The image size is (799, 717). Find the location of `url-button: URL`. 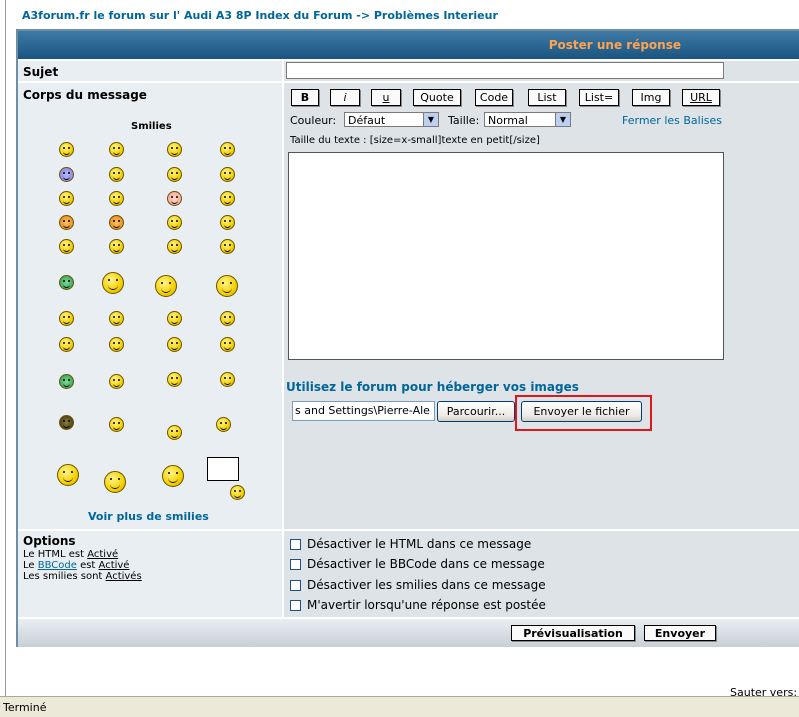

url-button: URL is located at coordinates (701, 97).